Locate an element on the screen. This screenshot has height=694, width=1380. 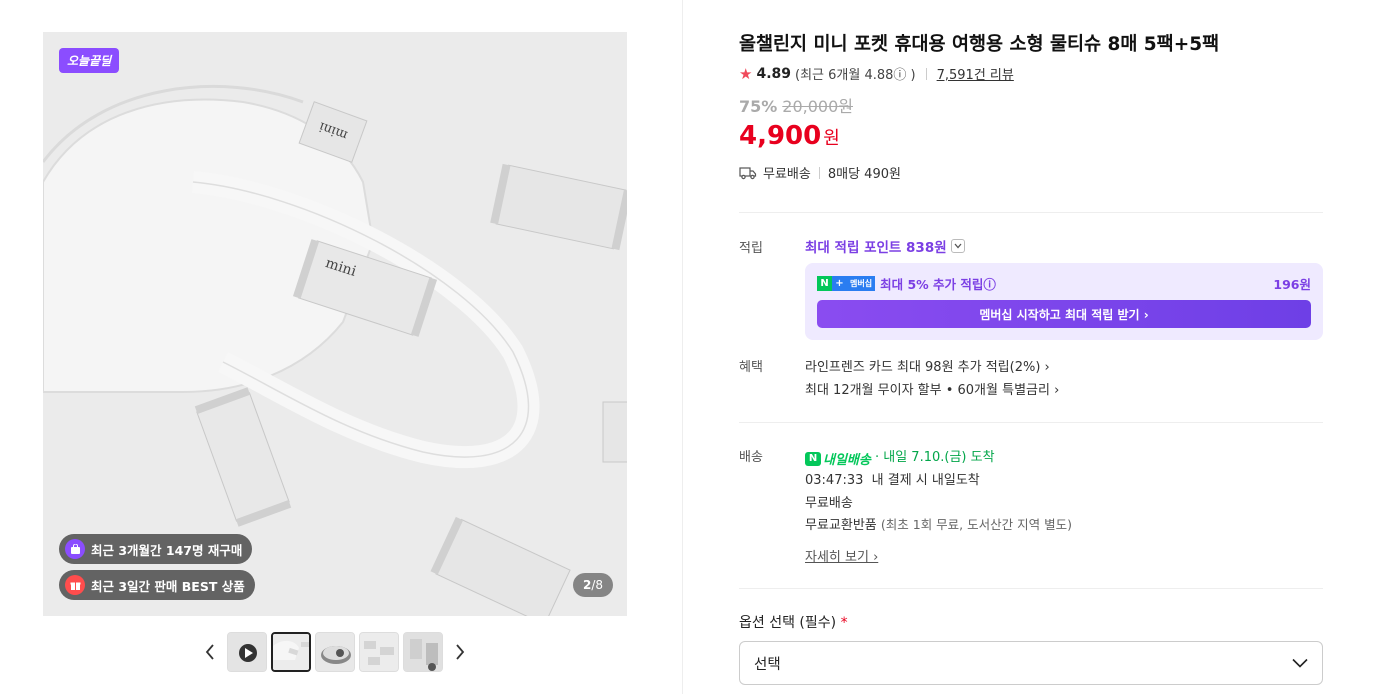
thumbnail-next-button is located at coordinates (460, 652).